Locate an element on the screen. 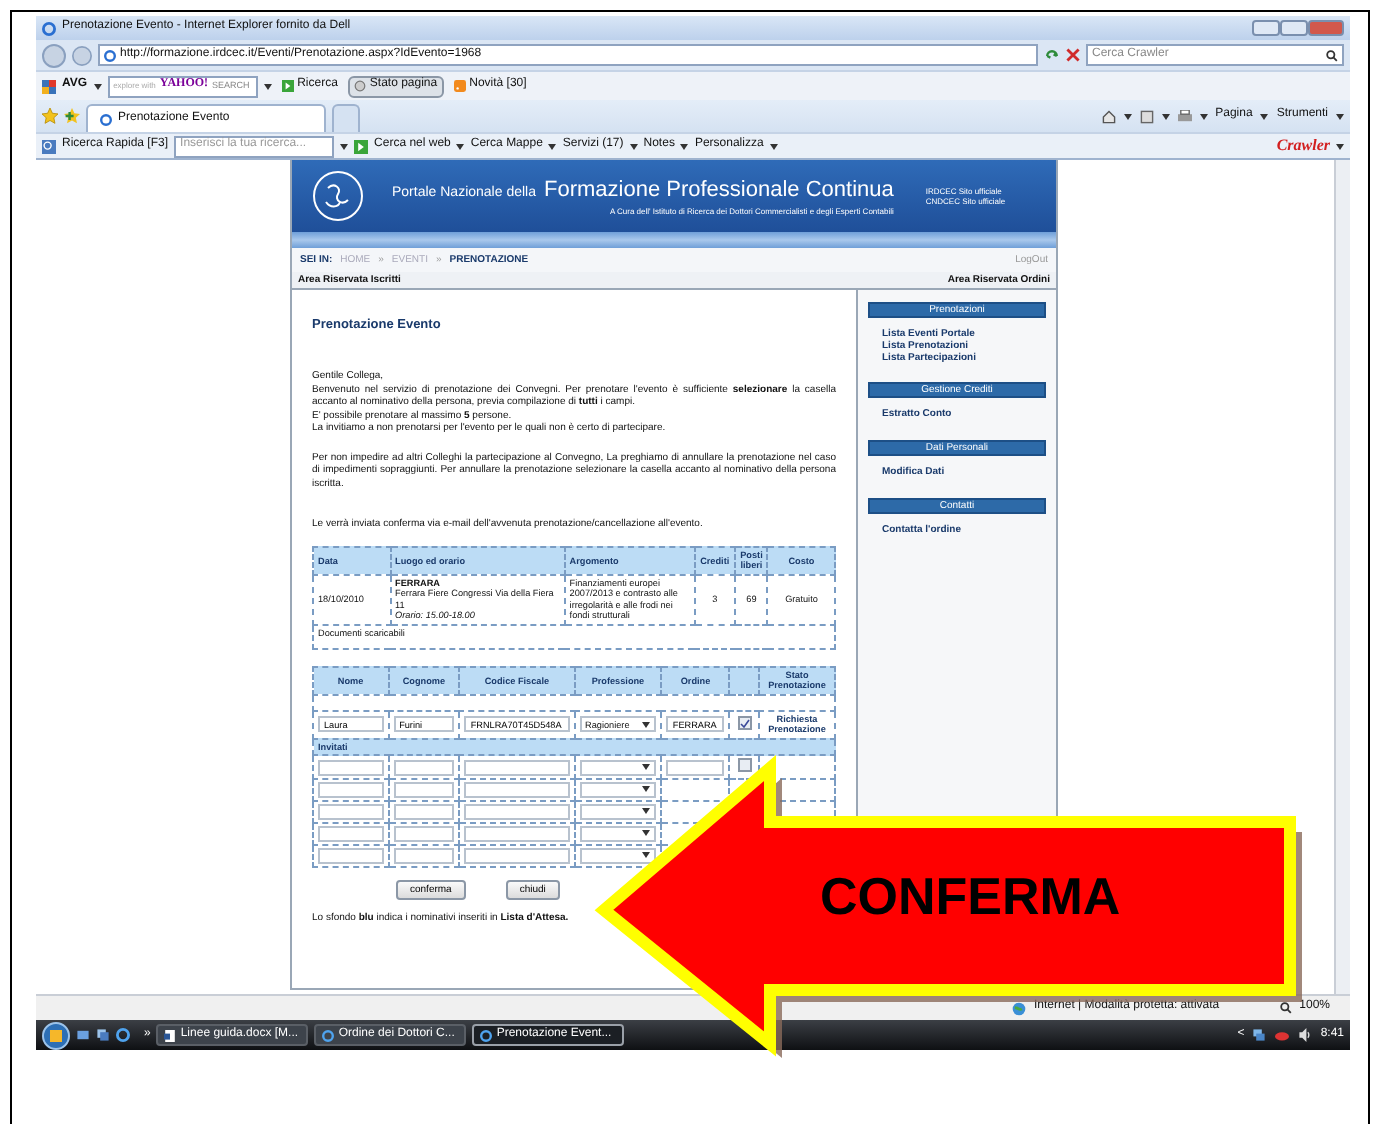 Image resolution: width=1400 pixels, height=1124 pixels. portal-title: Formazione Professionale Continua is located at coordinates (719, 191).